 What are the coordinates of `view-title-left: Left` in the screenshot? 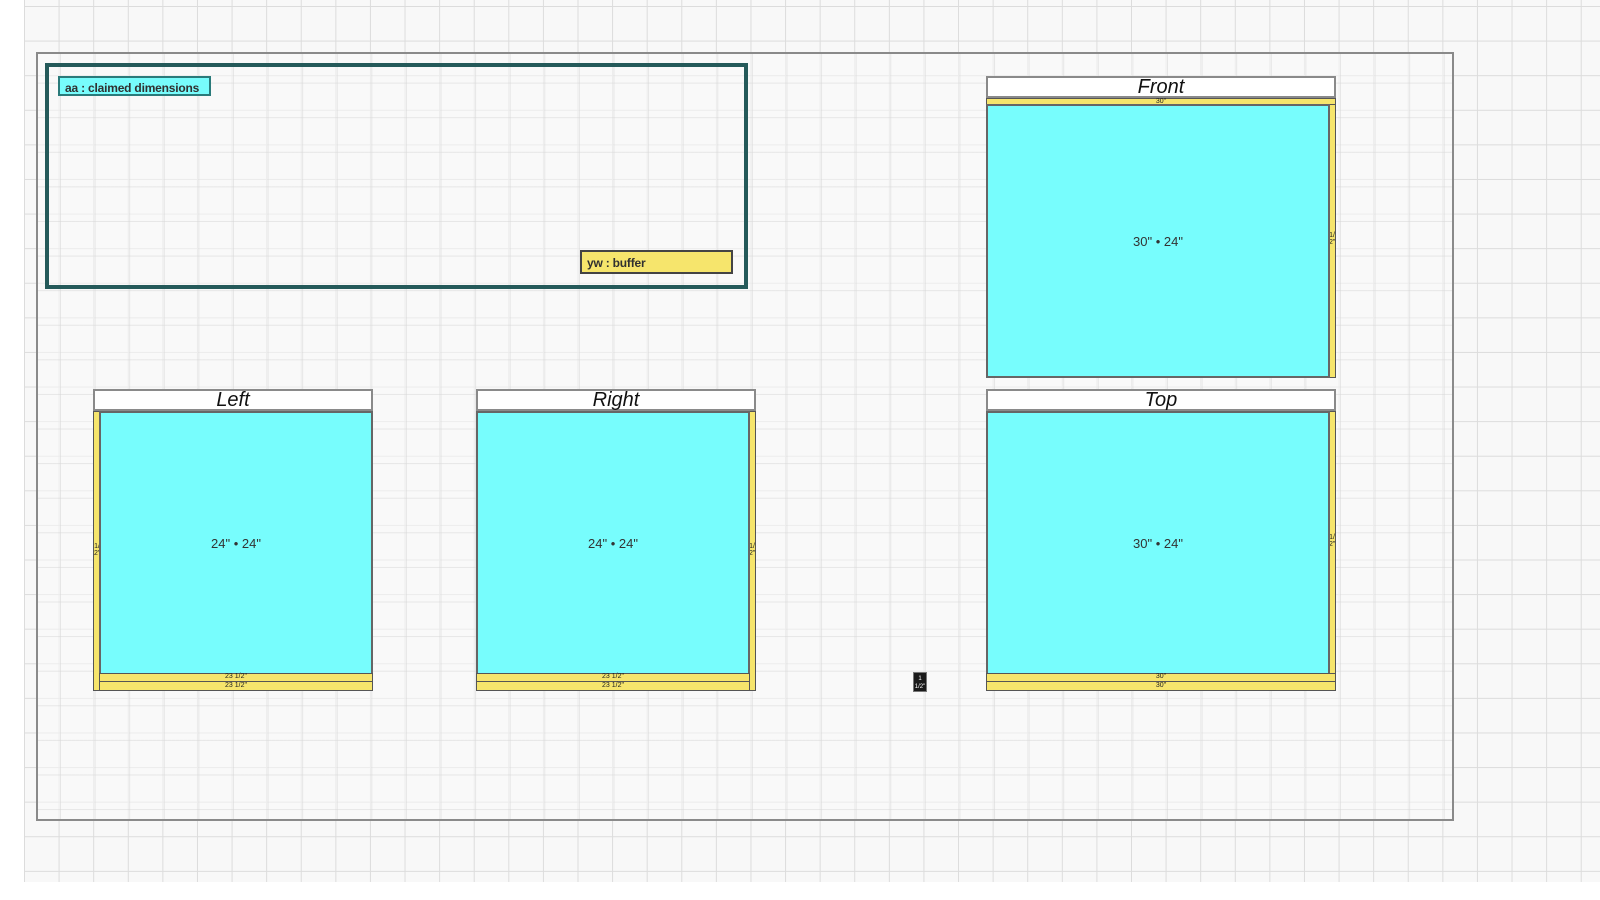 It's located at (233, 400).